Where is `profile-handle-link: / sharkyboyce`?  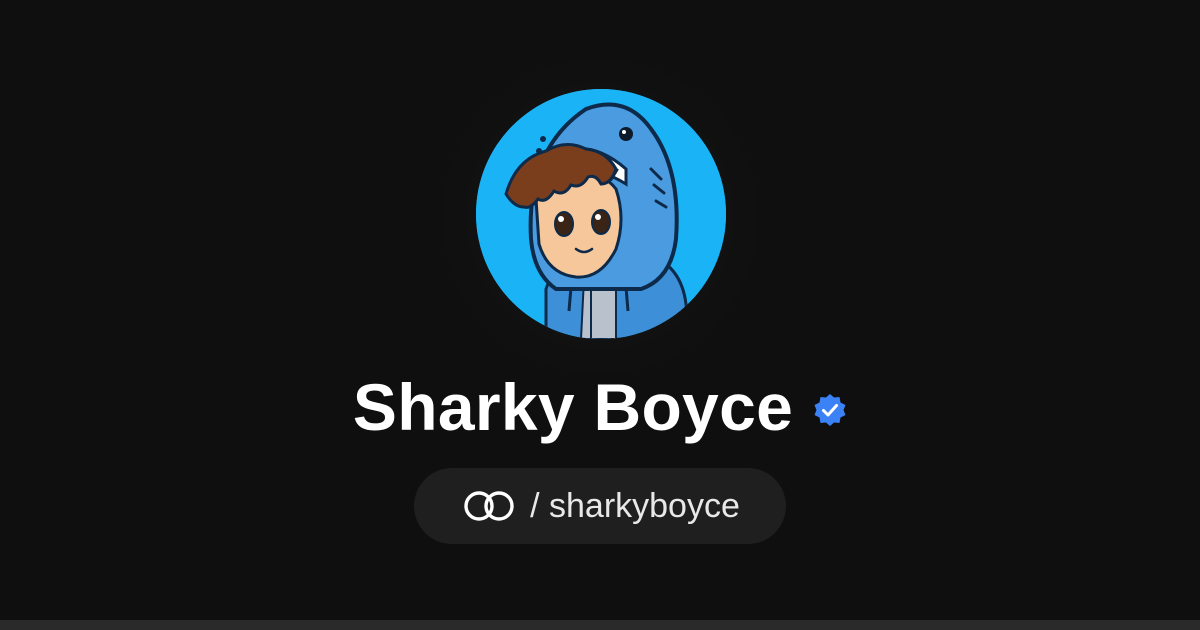 profile-handle-link: / sharkyboyce is located at coordinates (600, 506).